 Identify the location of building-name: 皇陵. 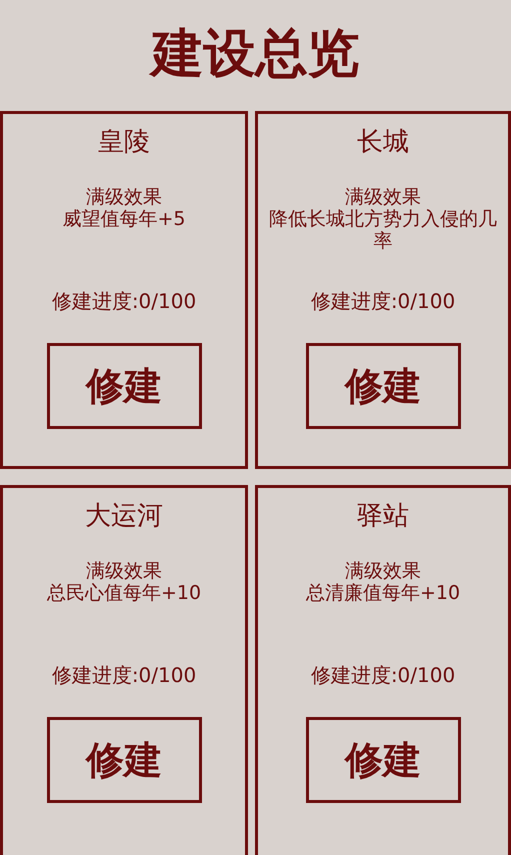
(124, 142).